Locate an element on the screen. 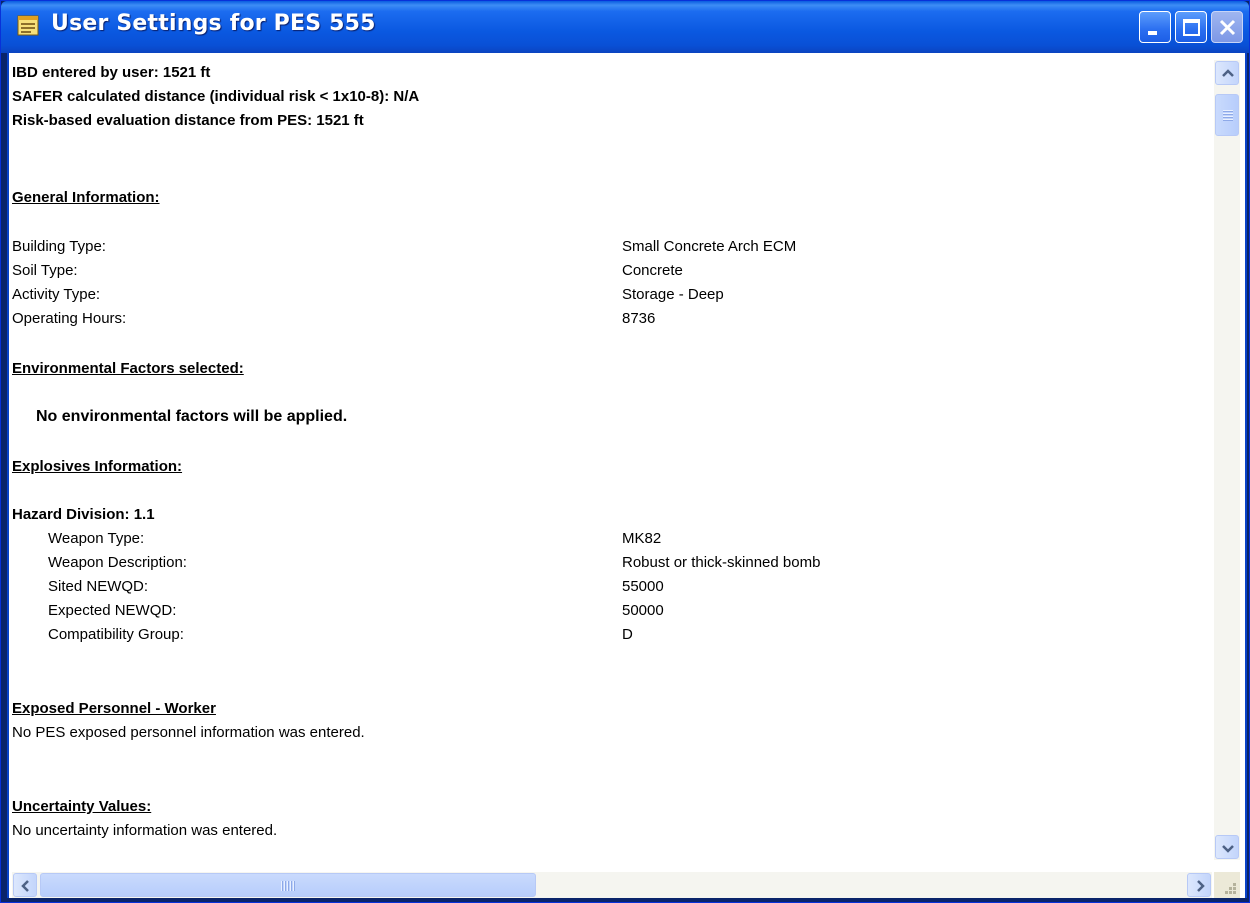 The width and height of the screenshot is (1250, 903). scroll-left-button is located at coordinates (25, 885).